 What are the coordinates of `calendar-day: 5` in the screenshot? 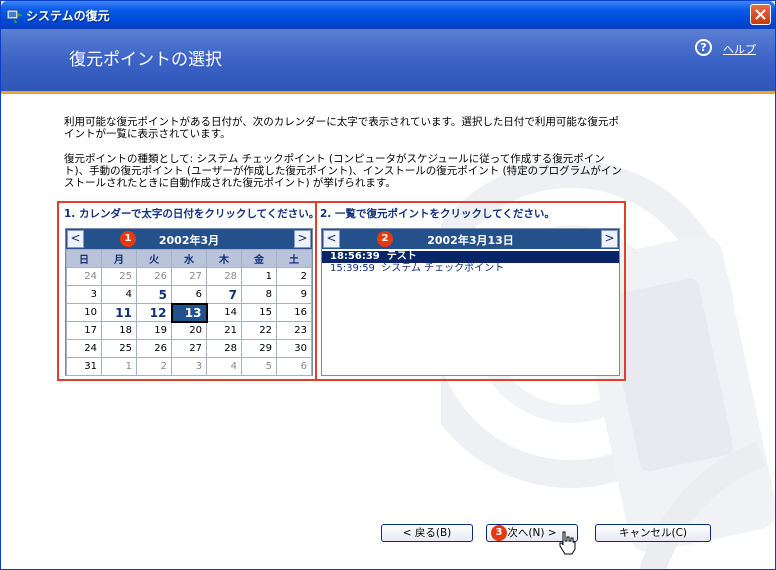 It's located at (259, 366).